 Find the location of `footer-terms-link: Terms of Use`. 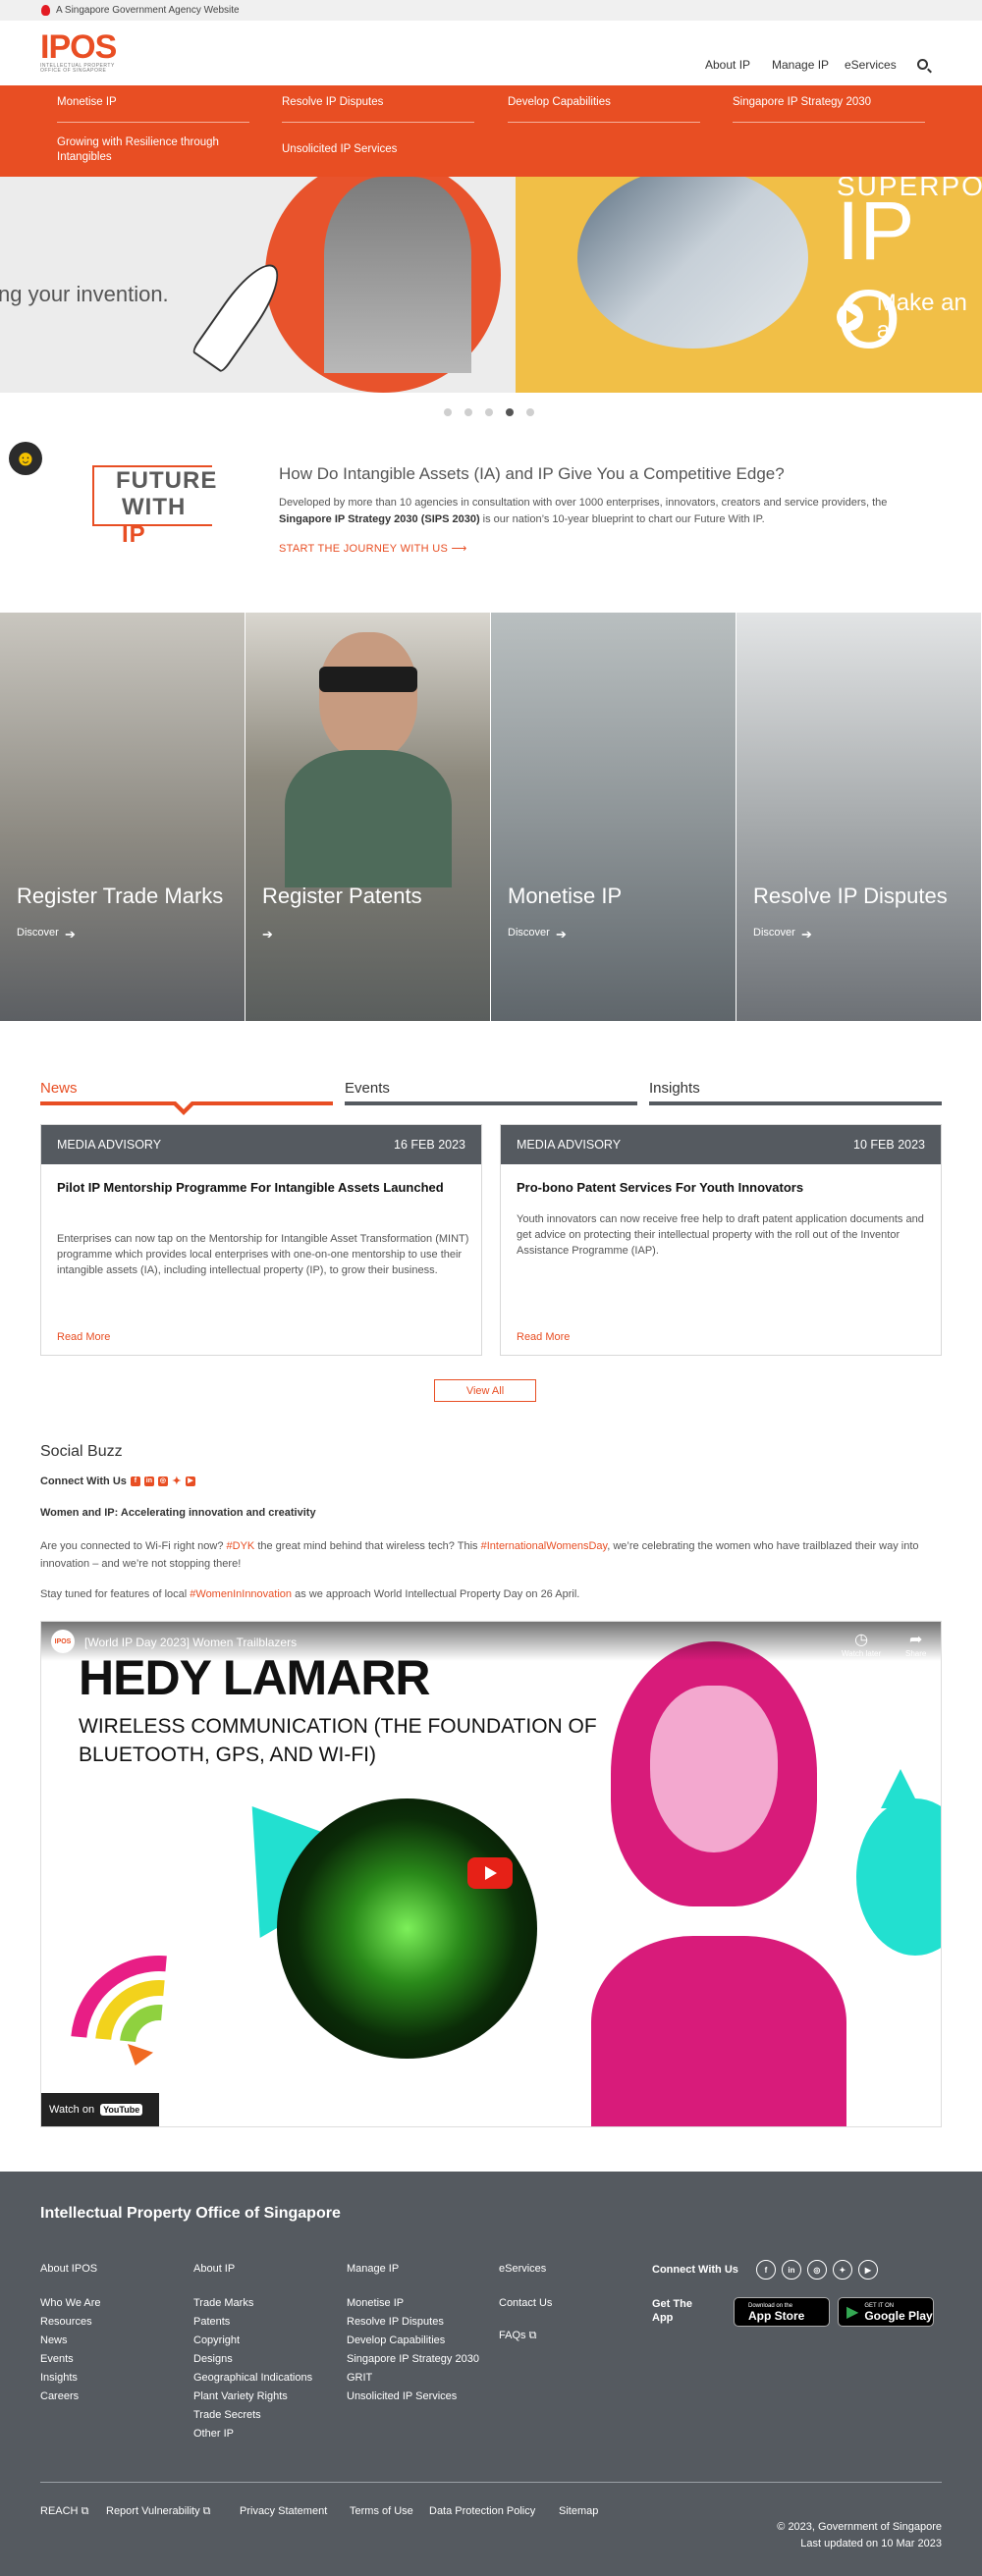

footer-terms-link: Terms of Use is located at coordinates (381, 2511).